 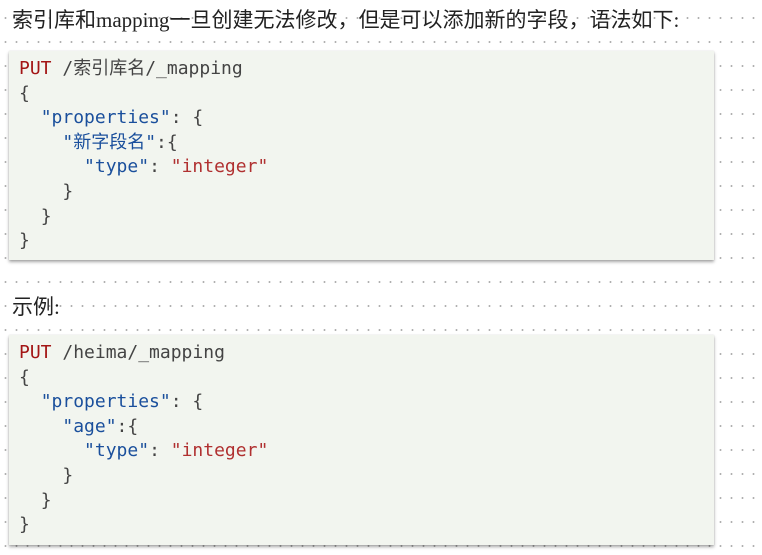 What do you see at coordinates (346, 20) in the screenshot?
I see `intro-paragraph: 索引库和mapping一旦创建无法修改，但是可以添加新的字段，语法如下:` at bounding box center [346, 20].